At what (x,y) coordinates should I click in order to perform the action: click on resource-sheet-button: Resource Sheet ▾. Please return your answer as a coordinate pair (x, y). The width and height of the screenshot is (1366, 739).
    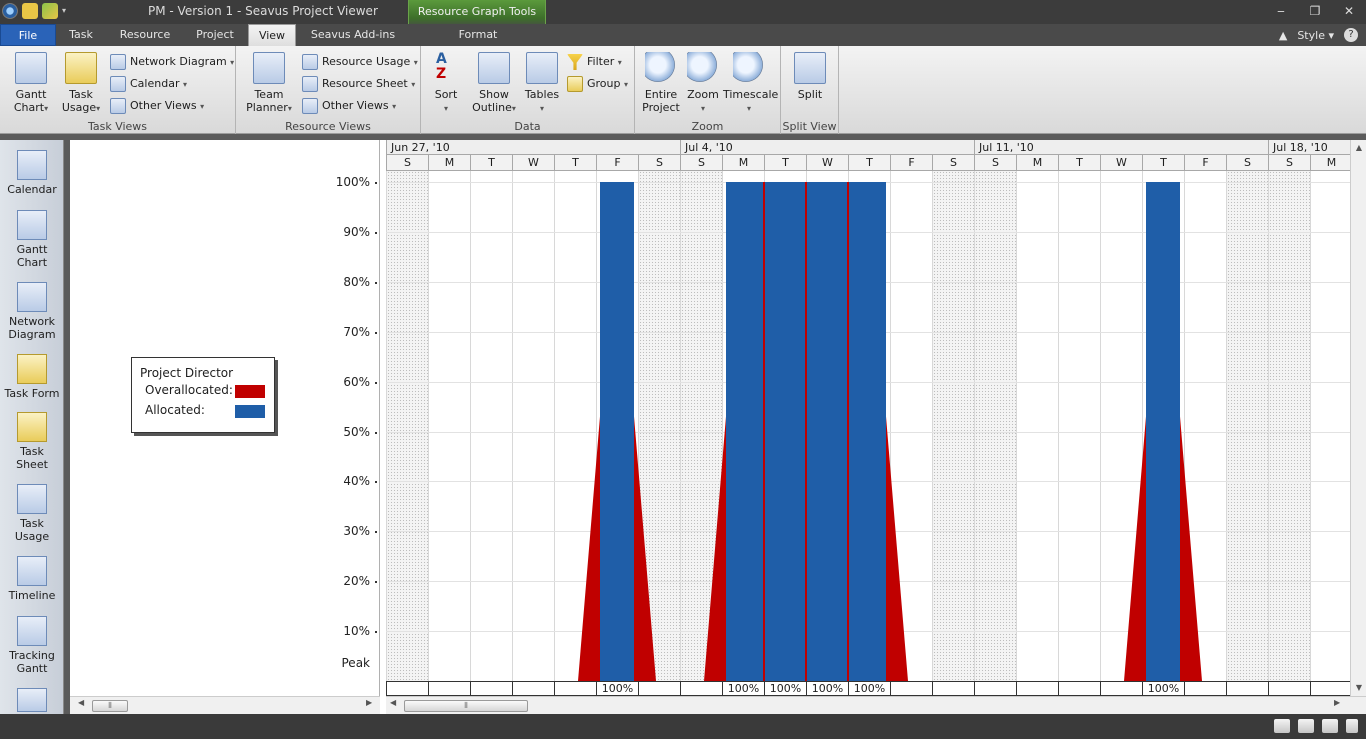
    Looking at the image, I should click on (358, 84).